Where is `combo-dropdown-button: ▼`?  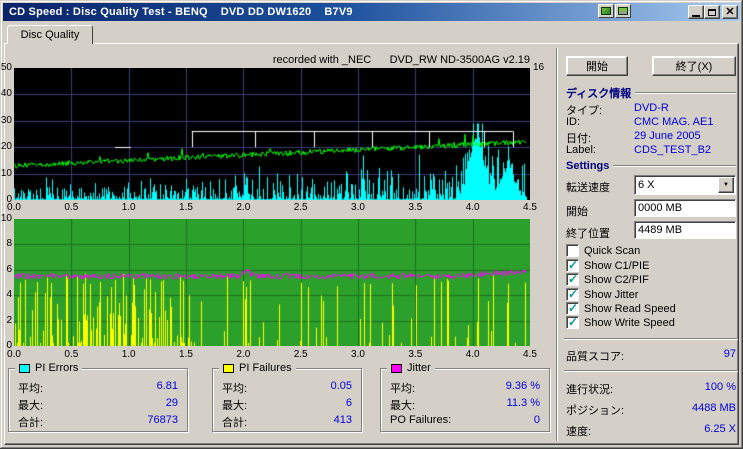
combo-dropdown-button: ▼ is located at coordinates (726, 185).